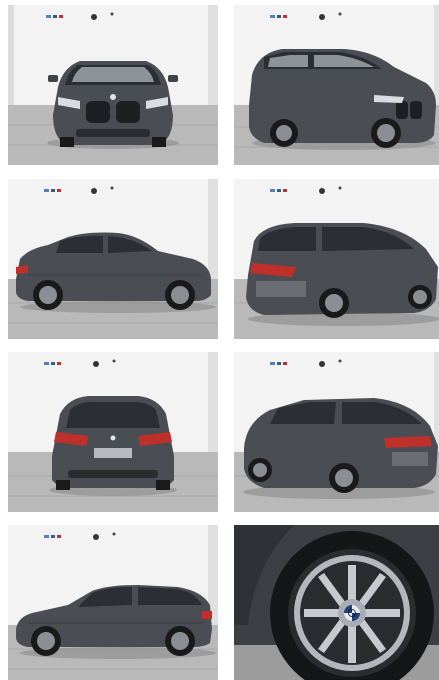 The image size is (439, 680). I want to click on car-rear-three-quarter-right-image, so click(336, 432).